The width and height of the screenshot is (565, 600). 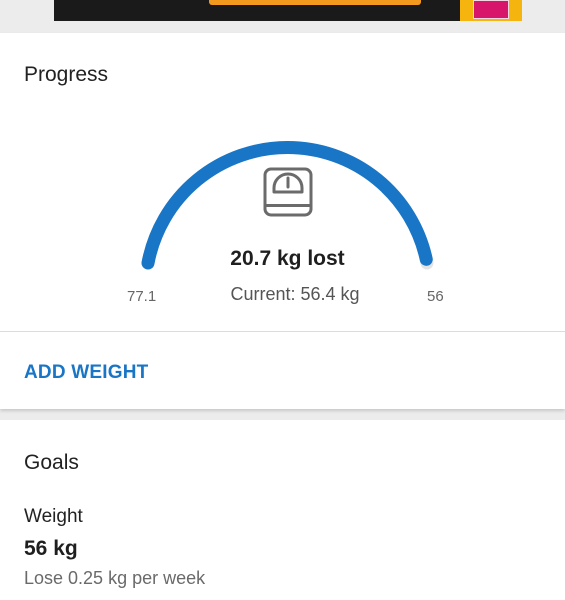 I want to click on ad-panel, so click(x=491, y=10).